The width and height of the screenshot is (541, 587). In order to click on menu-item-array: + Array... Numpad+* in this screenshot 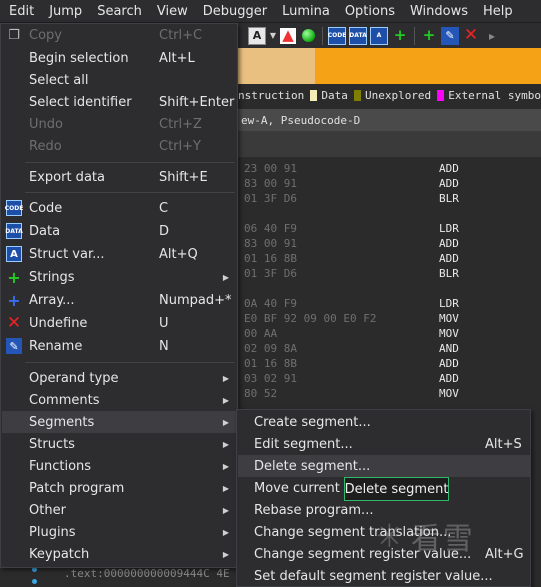, I will do `click(119, 300)`.